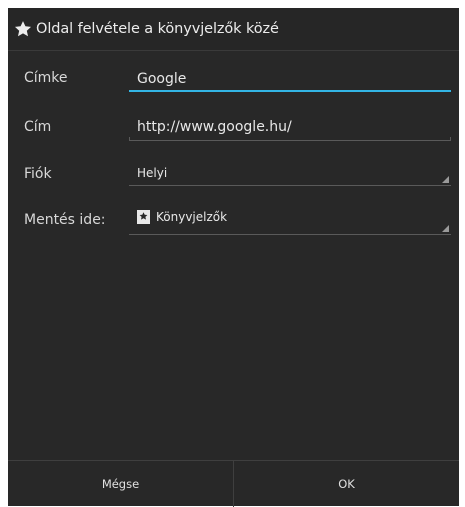 Image resolution: width=465 pixels, height=507 pixels. Describe the element at coordinates (290, 140) in the screenshot. I see `address-input-underline` at that location.